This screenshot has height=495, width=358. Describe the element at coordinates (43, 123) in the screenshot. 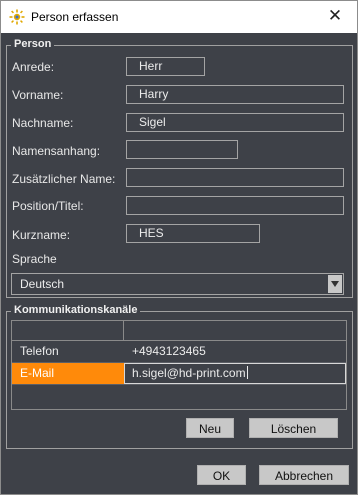

I see `nachname-label: Nachname:` at that location.